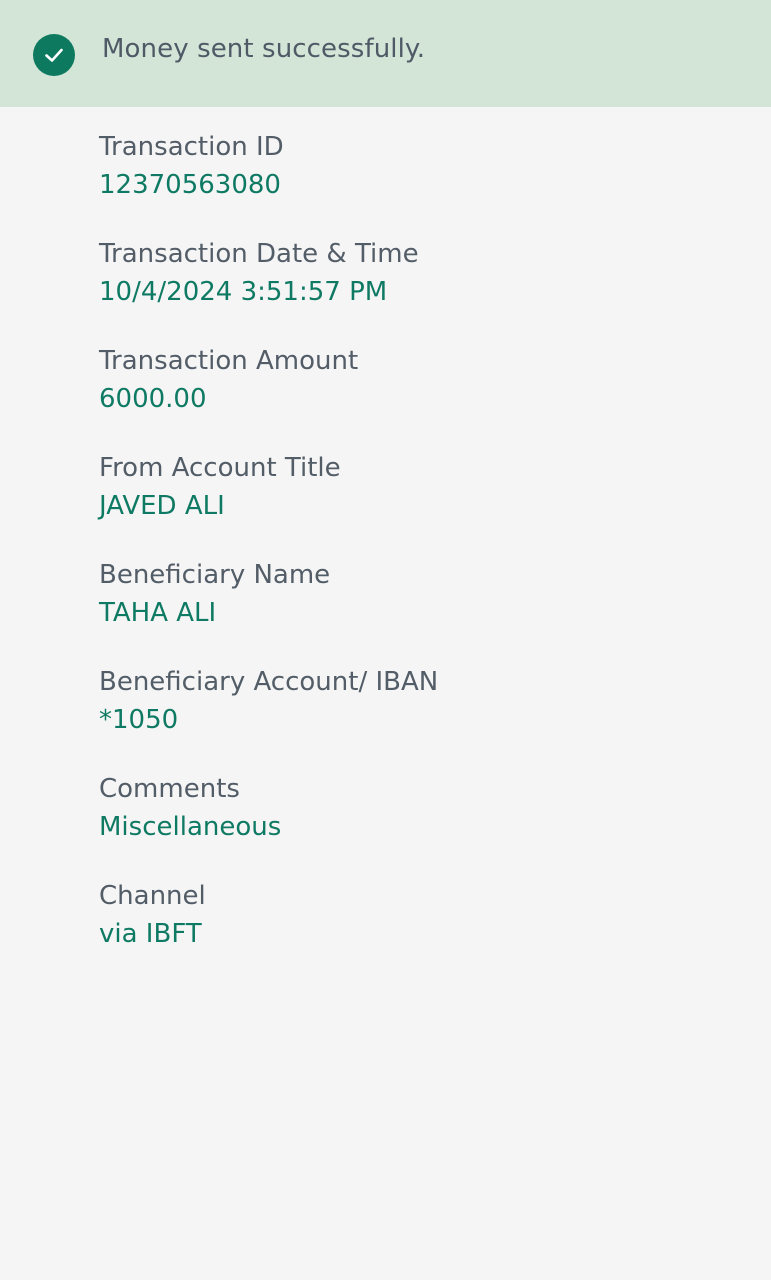  Describe the element at coordinates (243, 292) in the screenshot. I see `detail-value: 10/4/2024 3:51:57 PM` at that location.